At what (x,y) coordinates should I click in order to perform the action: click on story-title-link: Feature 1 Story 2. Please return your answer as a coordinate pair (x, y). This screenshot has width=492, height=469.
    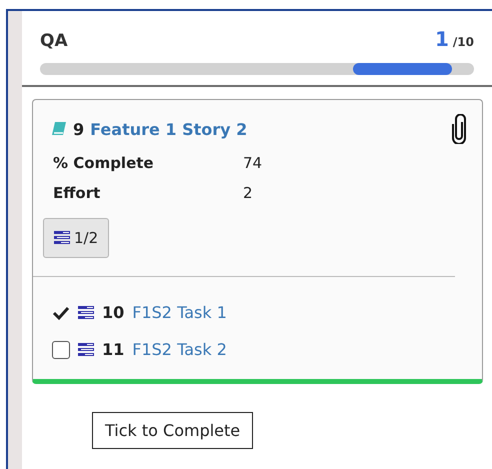
    Looking at the image, I should click on (169, 129).